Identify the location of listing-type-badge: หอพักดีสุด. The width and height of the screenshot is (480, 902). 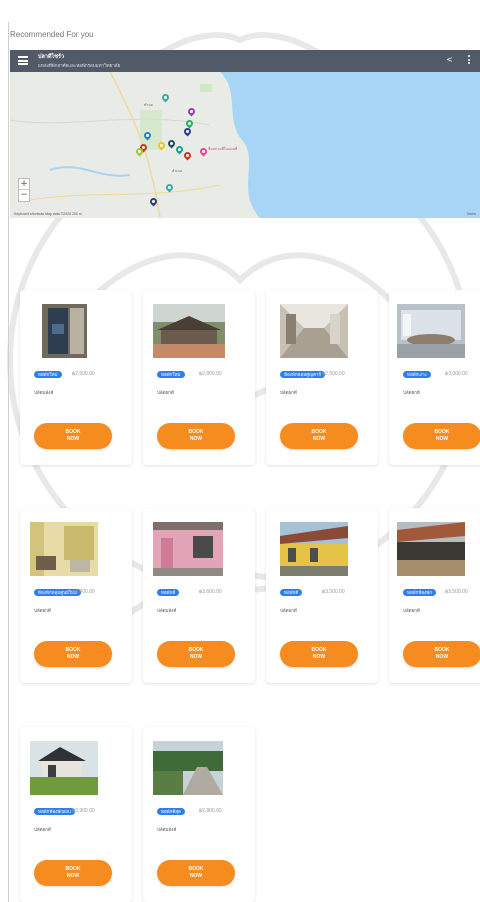
(171, 811).